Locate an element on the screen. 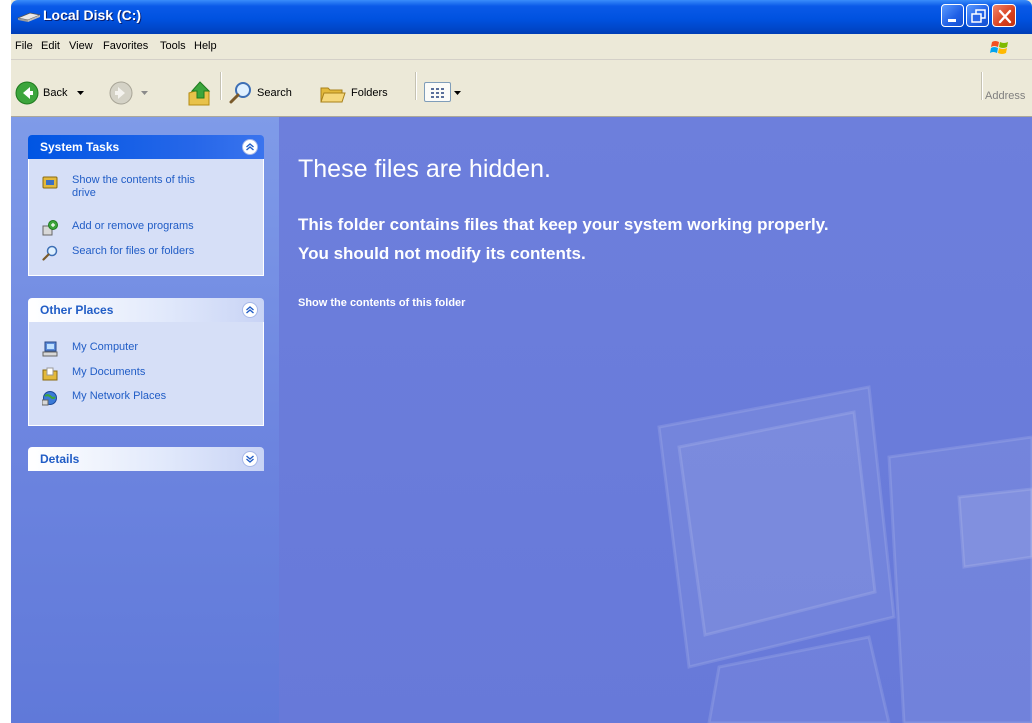 Image resolution: width=1032 pixels, height=723 pixels. other-places-header: Other Places is located at coordinates (146, 310).